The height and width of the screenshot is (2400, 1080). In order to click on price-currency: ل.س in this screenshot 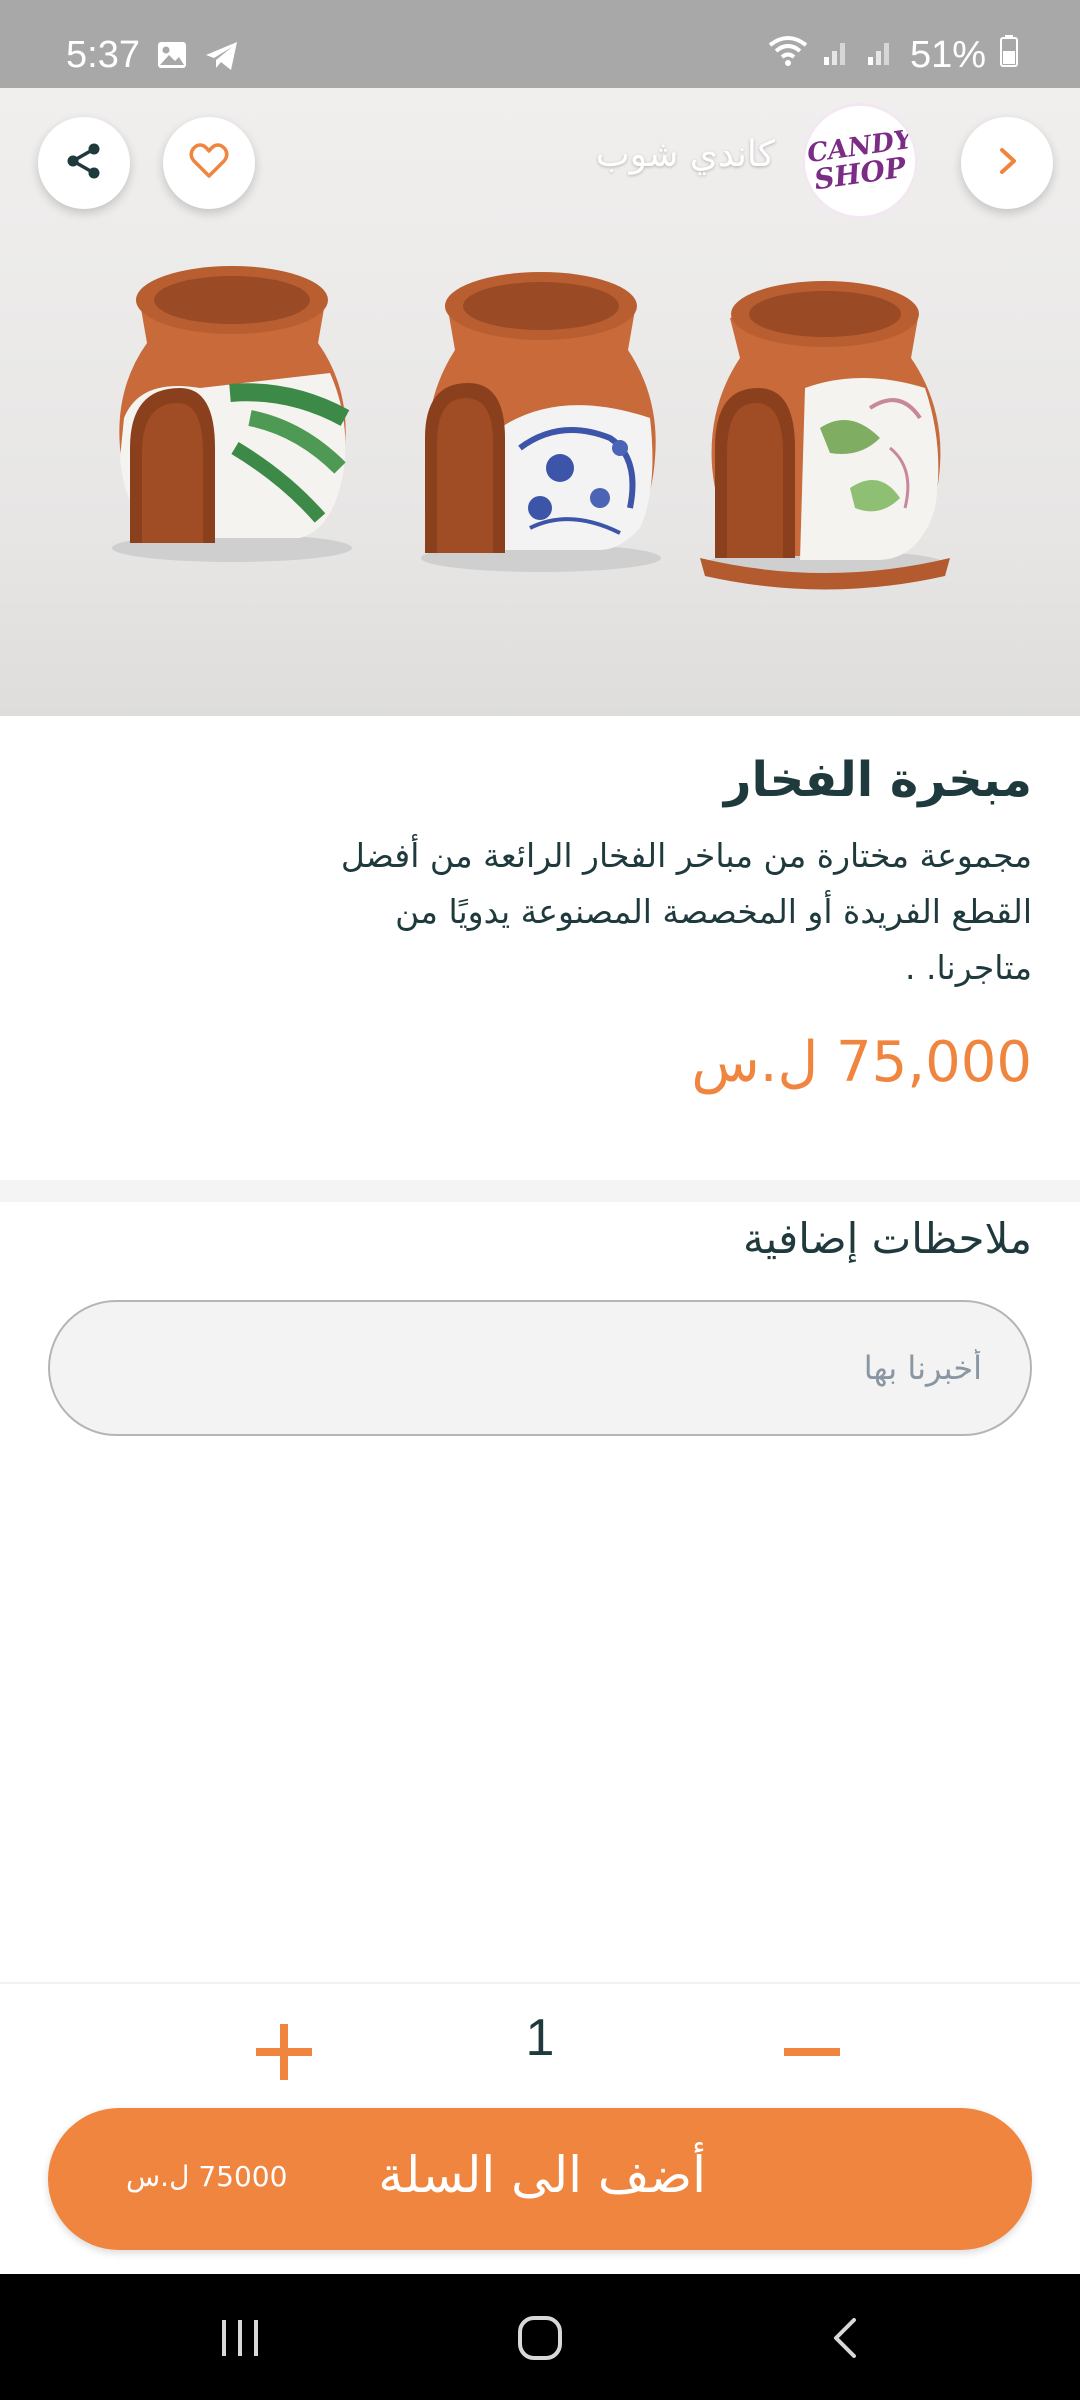, I will do `click(755, 1062)`.